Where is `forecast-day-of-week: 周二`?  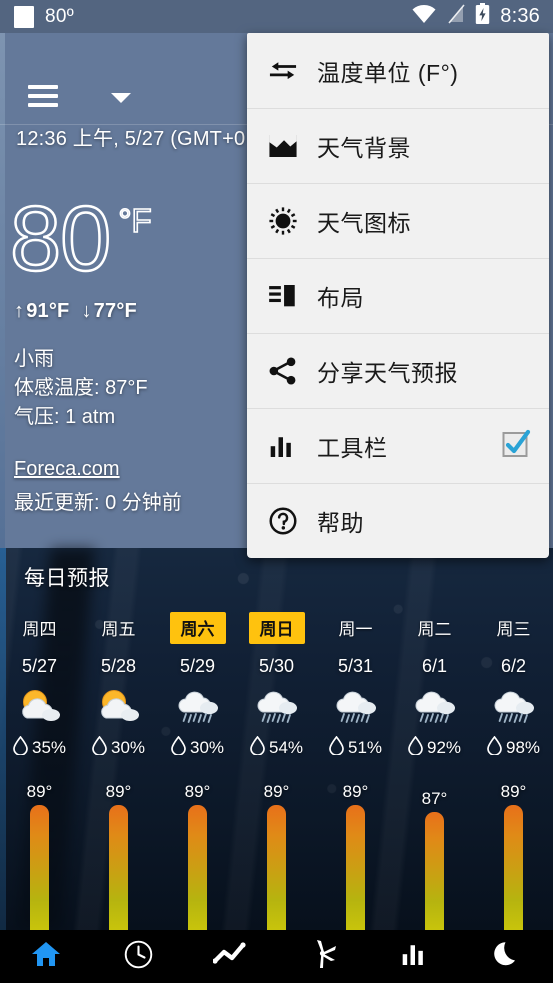
forecast-day-of-week: 周二 is located at coordinates (434, 629).